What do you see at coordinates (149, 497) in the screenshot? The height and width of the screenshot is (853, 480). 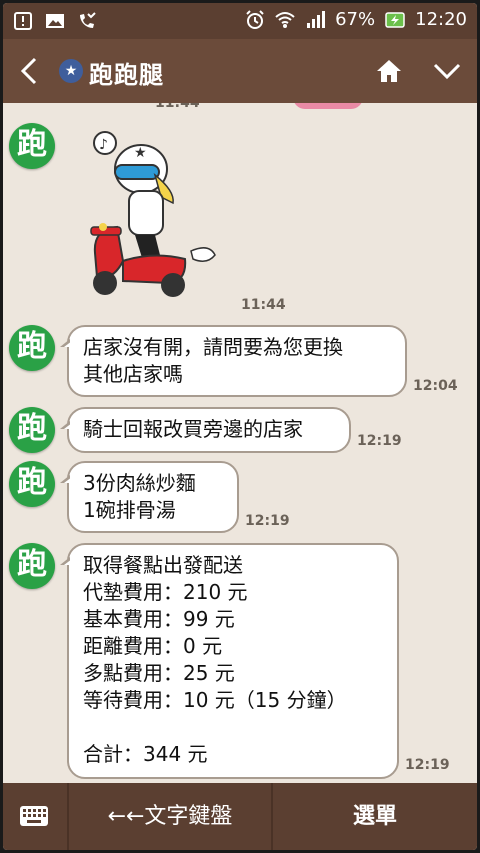 I see `message-bubble: 3份肉絲炒麵 1碗排骨湯` at bounding box center [149, 497].